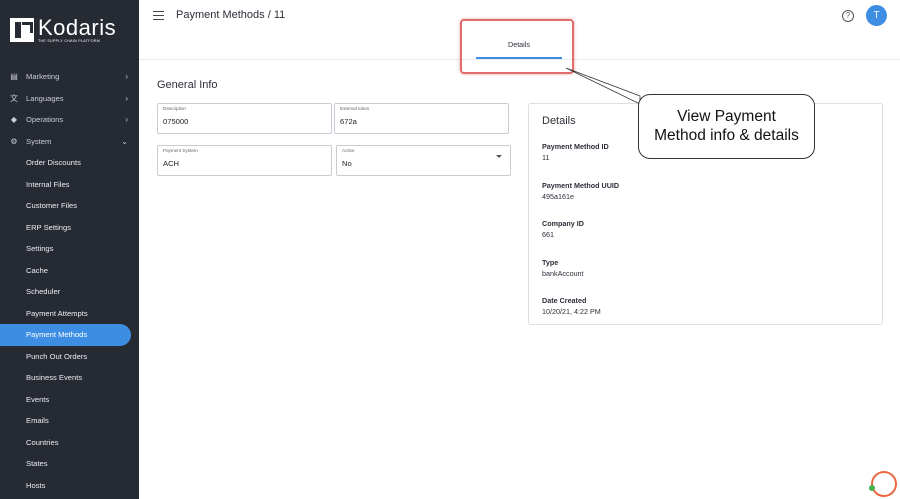  I want to click on avatar: T, so click(876, 15).